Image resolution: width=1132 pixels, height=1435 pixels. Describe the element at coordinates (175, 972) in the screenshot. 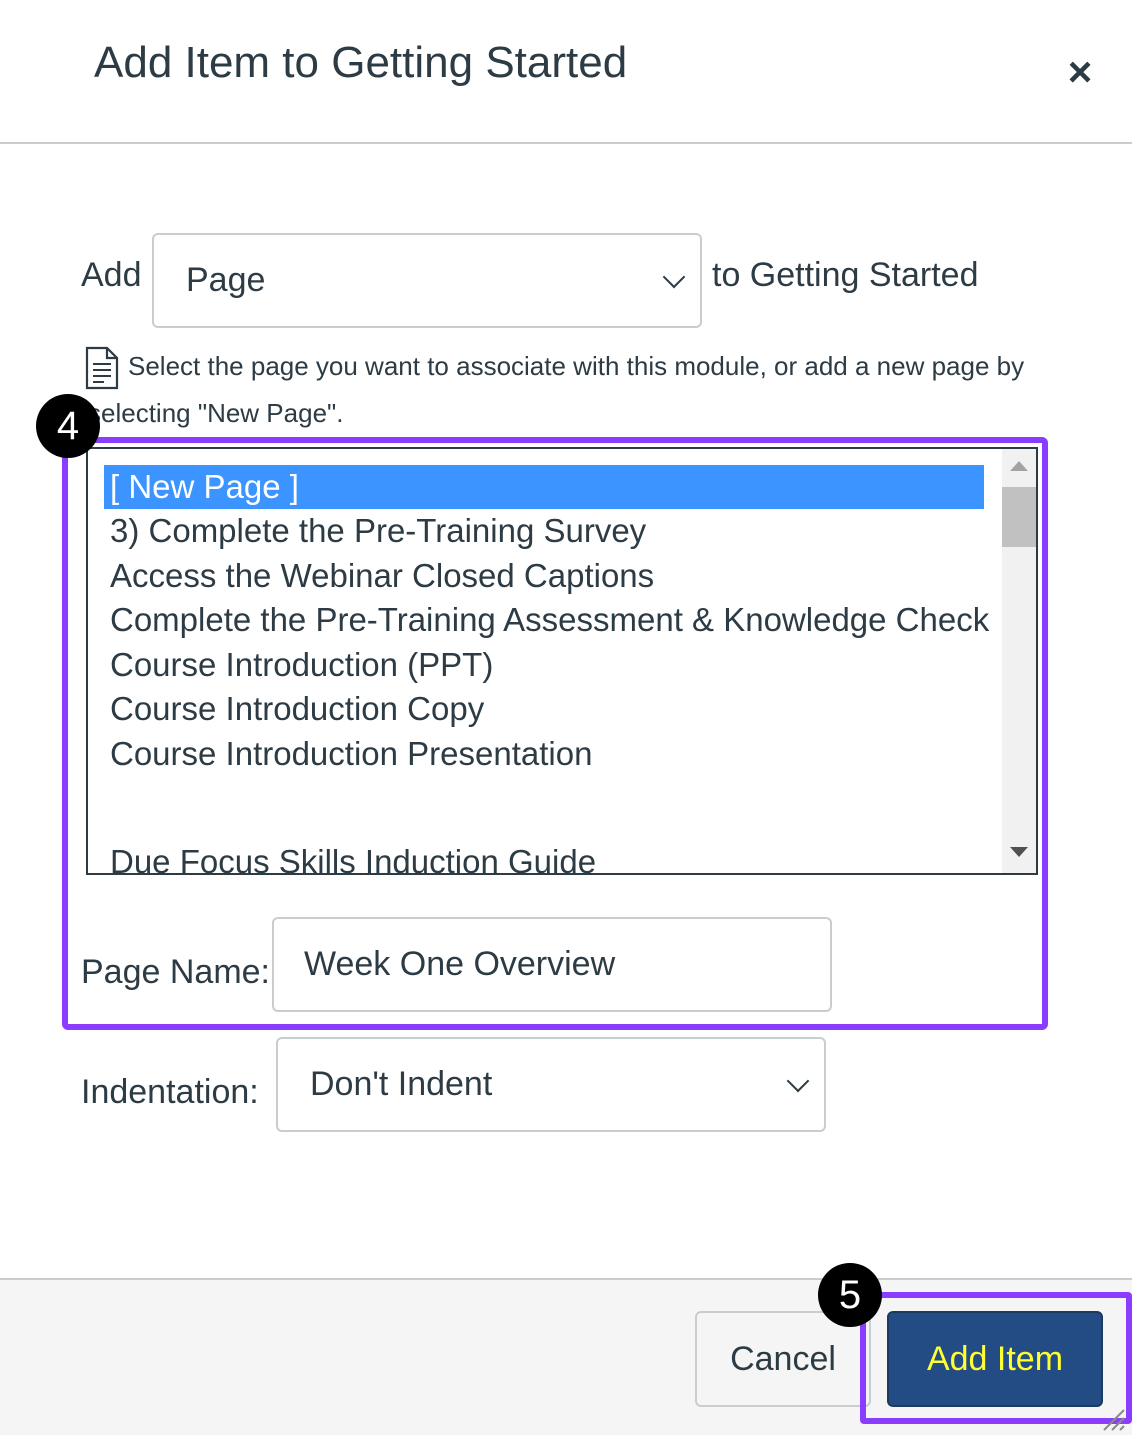

I see `page-name-label: Page Name:` at that location.